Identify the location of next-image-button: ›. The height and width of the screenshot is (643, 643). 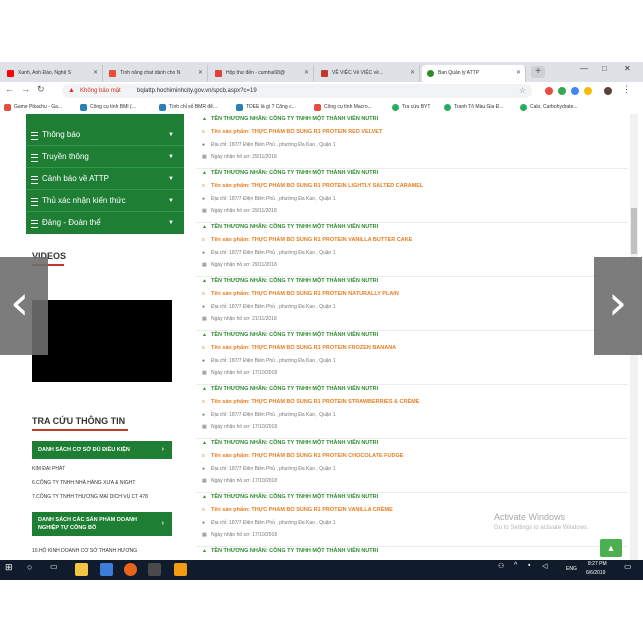
(618, 306).